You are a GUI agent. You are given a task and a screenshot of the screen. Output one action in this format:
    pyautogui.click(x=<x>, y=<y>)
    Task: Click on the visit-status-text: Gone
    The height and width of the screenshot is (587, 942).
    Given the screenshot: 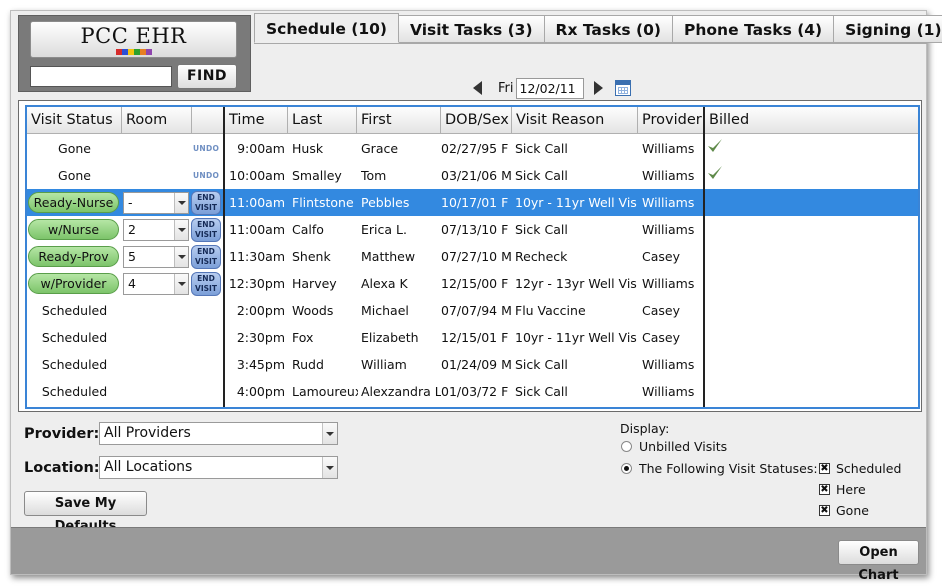 What is the action you would take?
    pyautogui.click(x=74, y=175)
    